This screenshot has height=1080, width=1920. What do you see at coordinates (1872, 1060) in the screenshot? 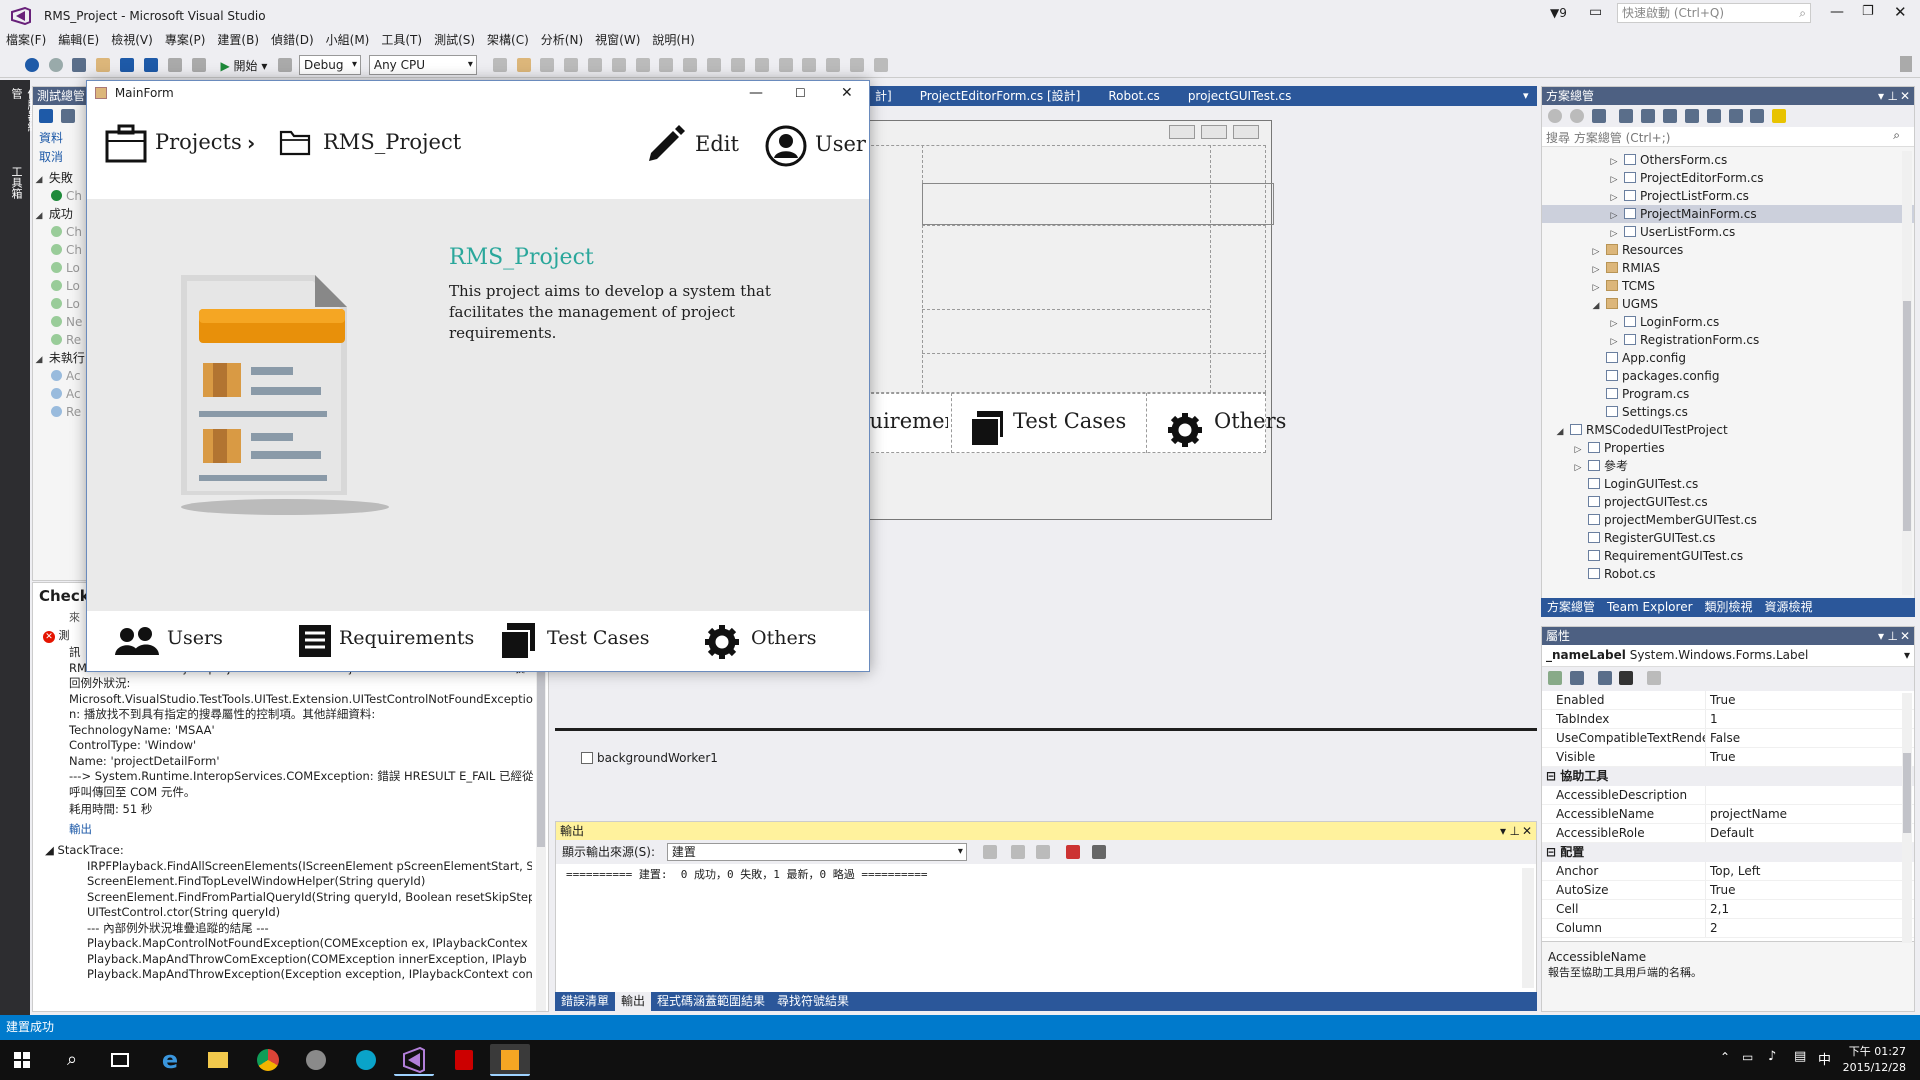
I see `taskbar-clock: 下午 01:27 2015/12/28` at bounding box center [1872, 1060].